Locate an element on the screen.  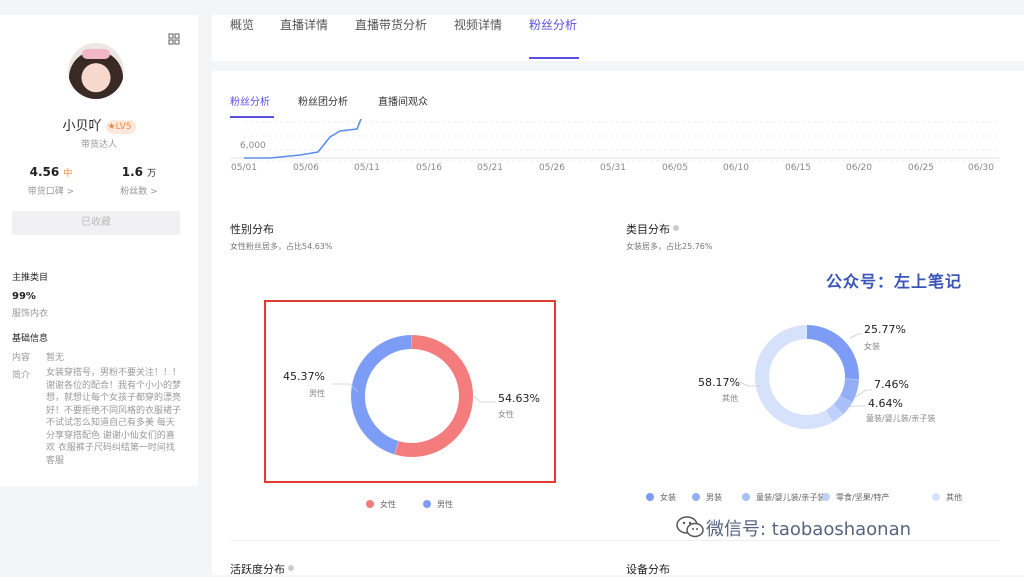
x-tick: 05/26 is located at coordinates (552, 168).